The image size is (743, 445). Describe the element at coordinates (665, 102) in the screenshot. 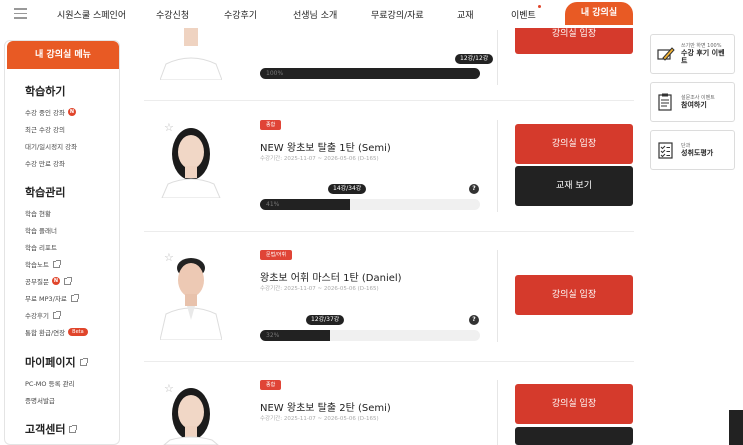

I see `survey-icon` at that location.